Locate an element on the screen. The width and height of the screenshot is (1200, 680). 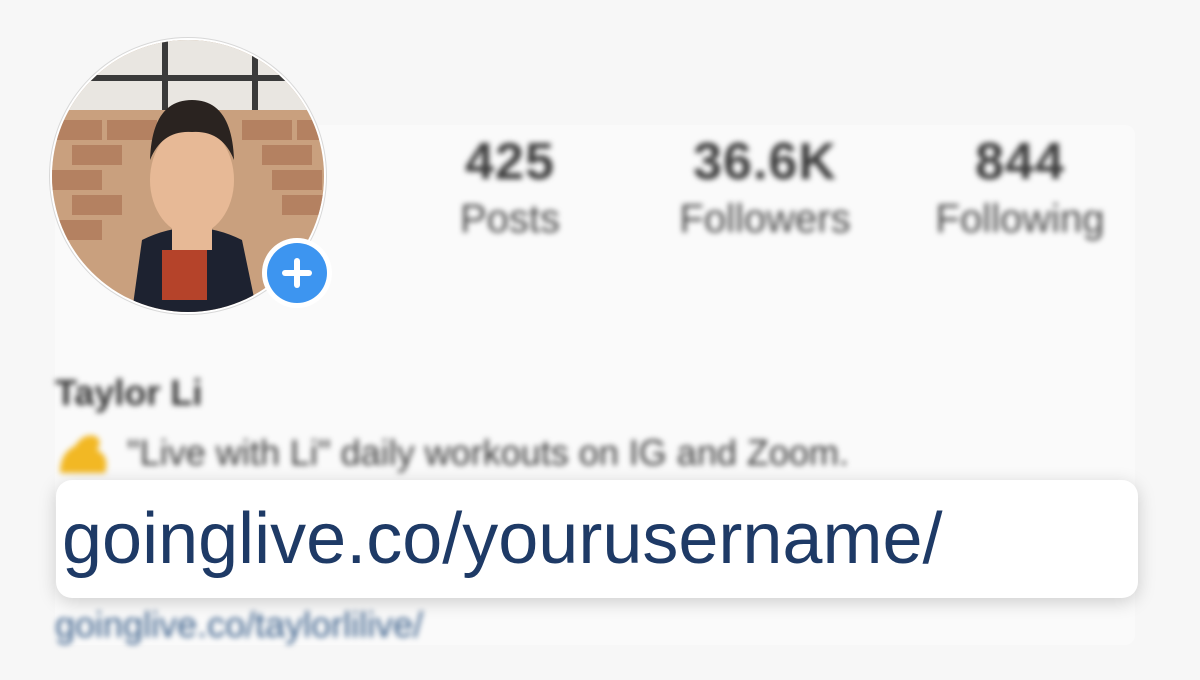
stat-value: 36.6K is located at coordinates (765, 162).